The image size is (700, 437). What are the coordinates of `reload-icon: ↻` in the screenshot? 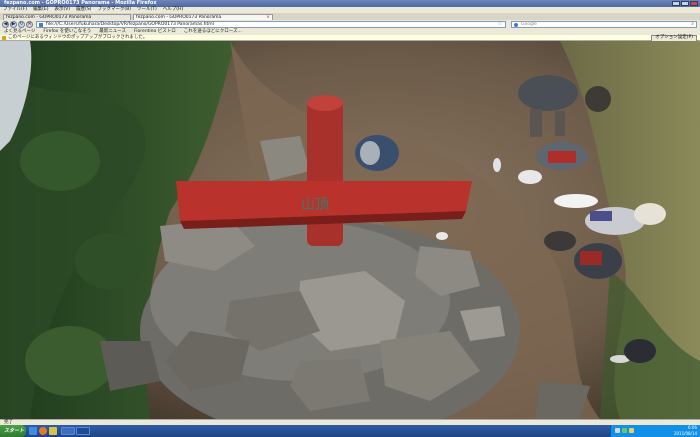 It's located at (21, 24).